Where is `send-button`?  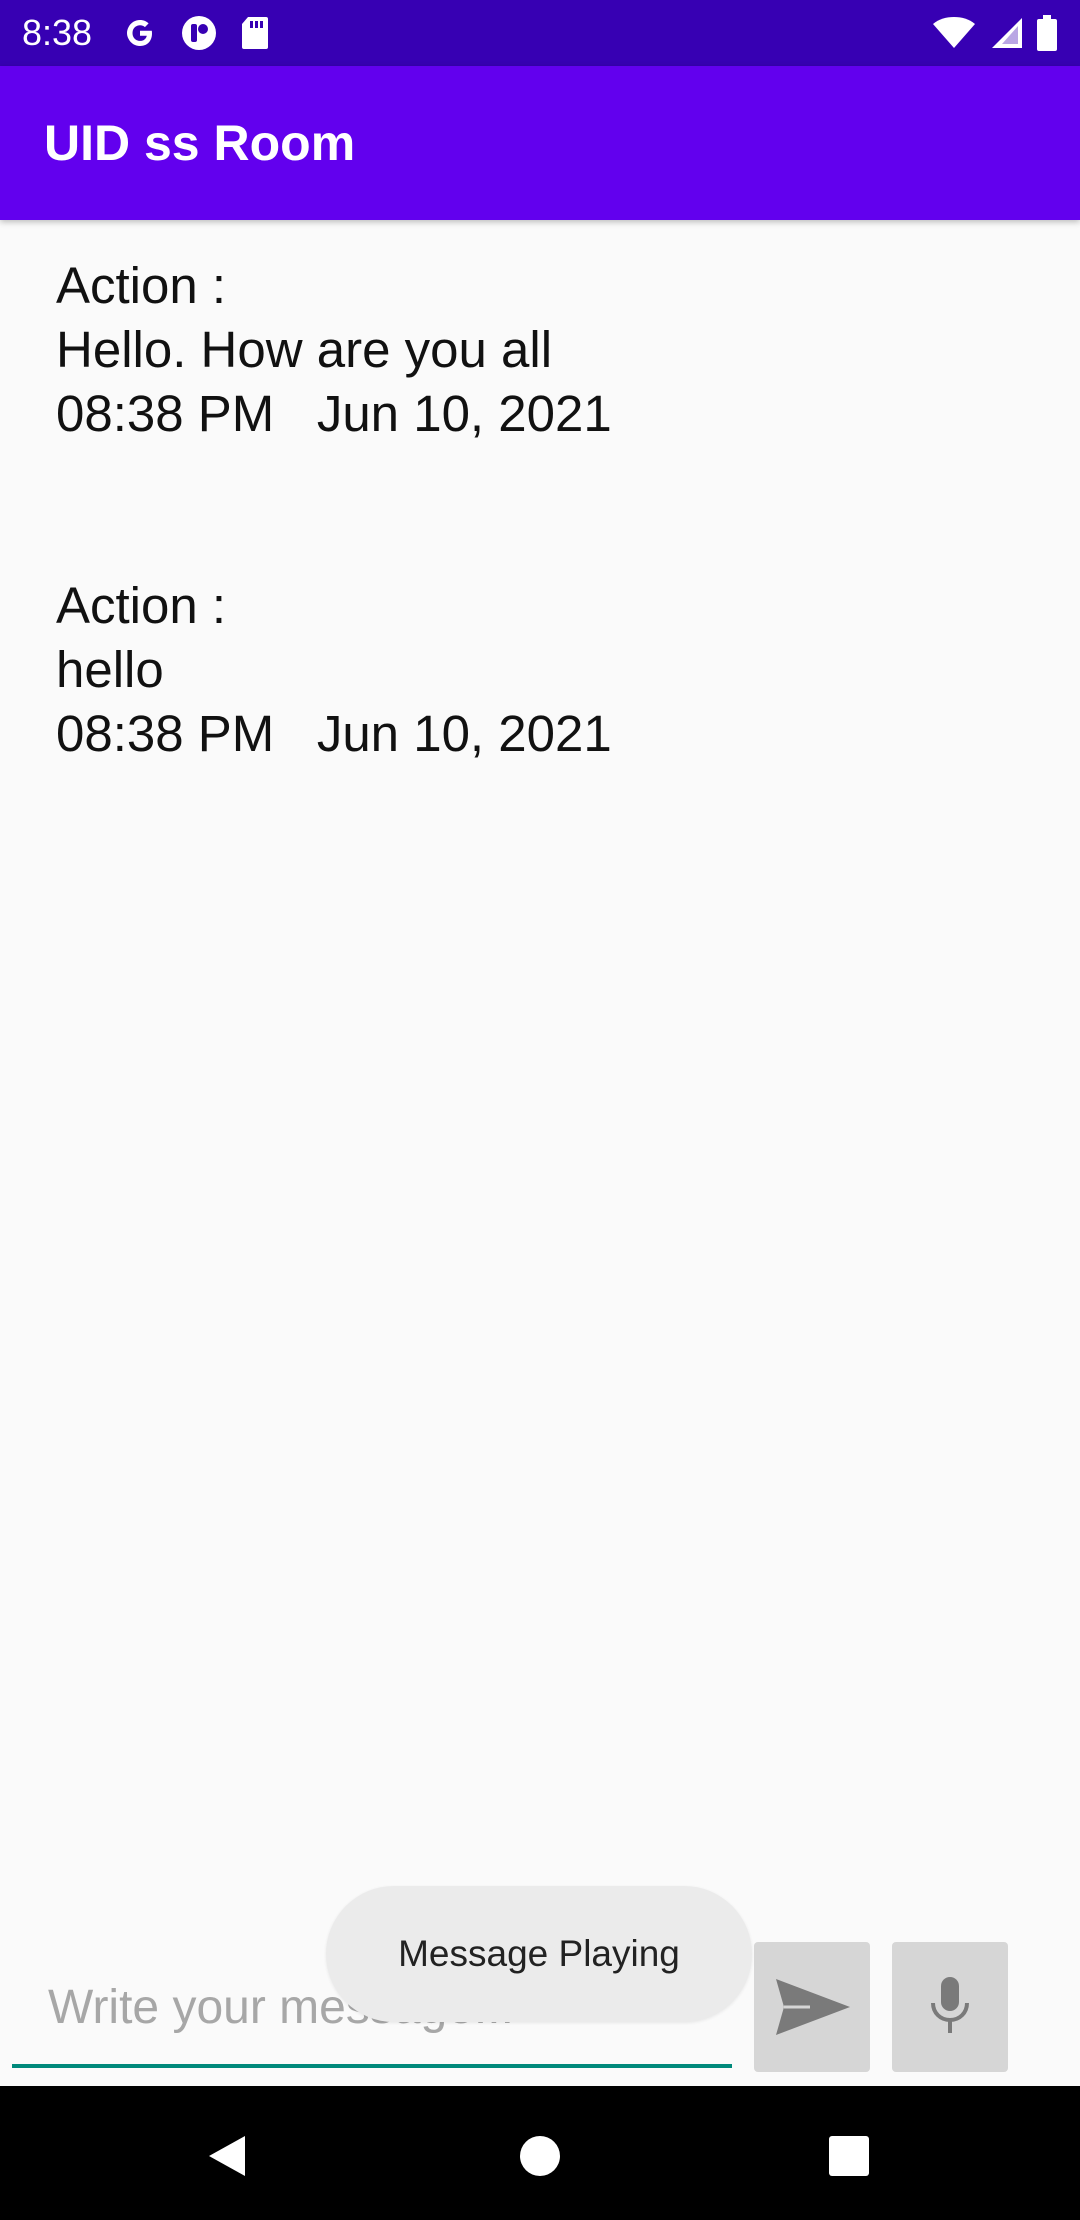 send-button is located at coordinates (812, 2007).